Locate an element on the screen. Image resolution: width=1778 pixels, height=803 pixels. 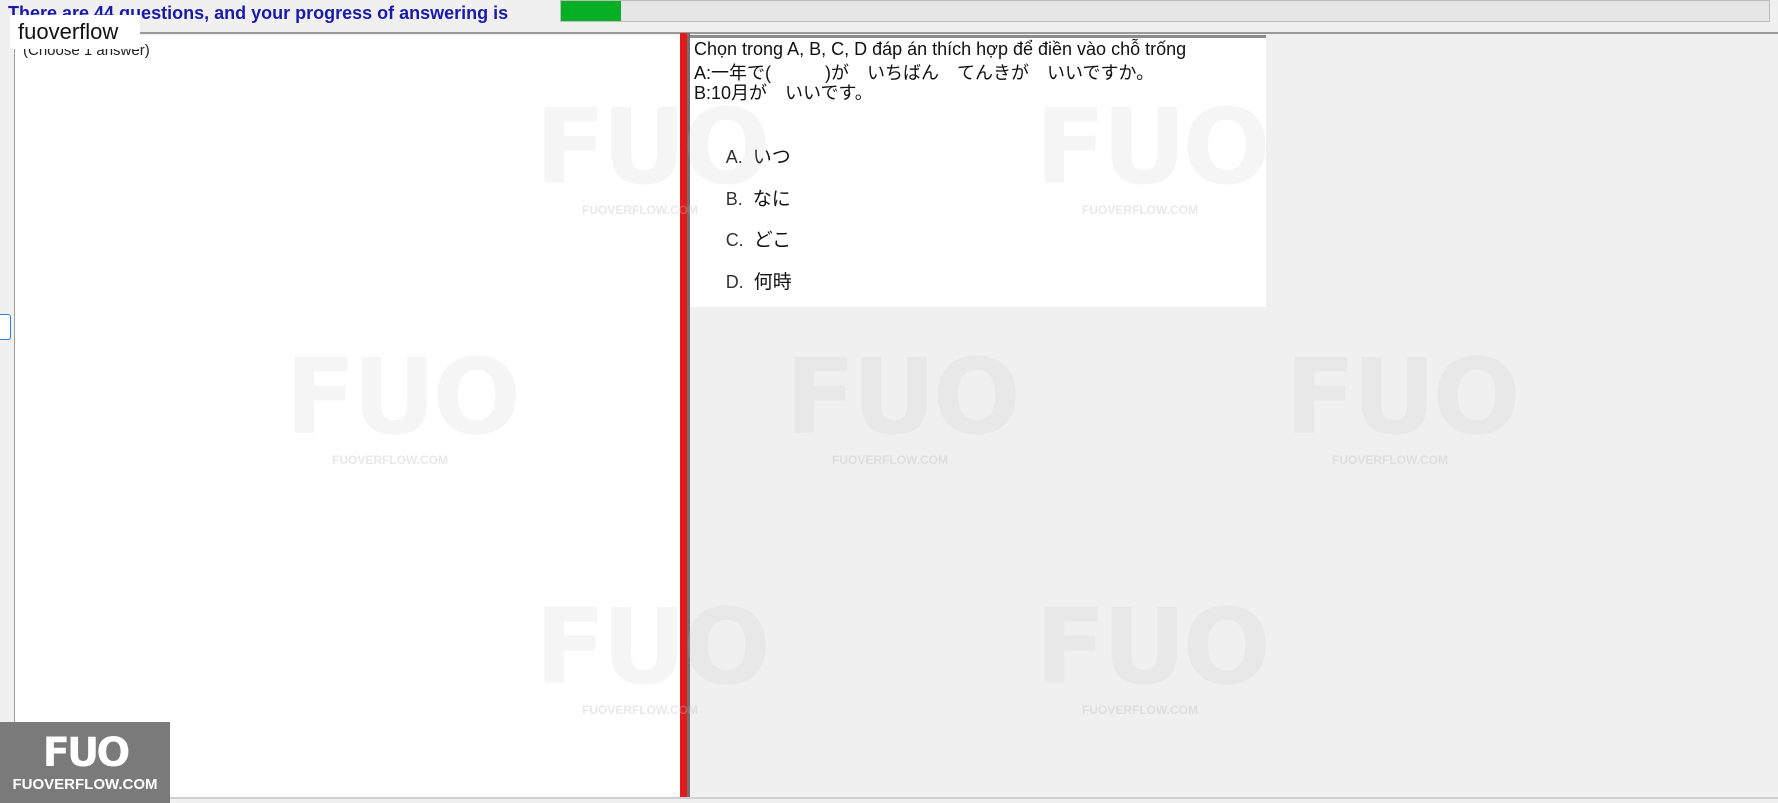
site-logo: FUO FUOVERFLOW.COM is located at coordinates (85, 762).